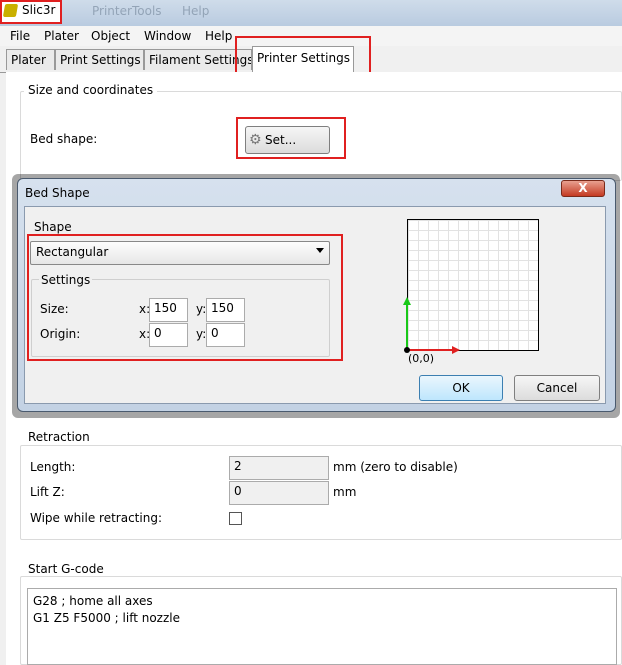  What do you see at coordinates (20, 36) in the screenshot?
I see `menu-file: File` at bounding box center [20, 36].